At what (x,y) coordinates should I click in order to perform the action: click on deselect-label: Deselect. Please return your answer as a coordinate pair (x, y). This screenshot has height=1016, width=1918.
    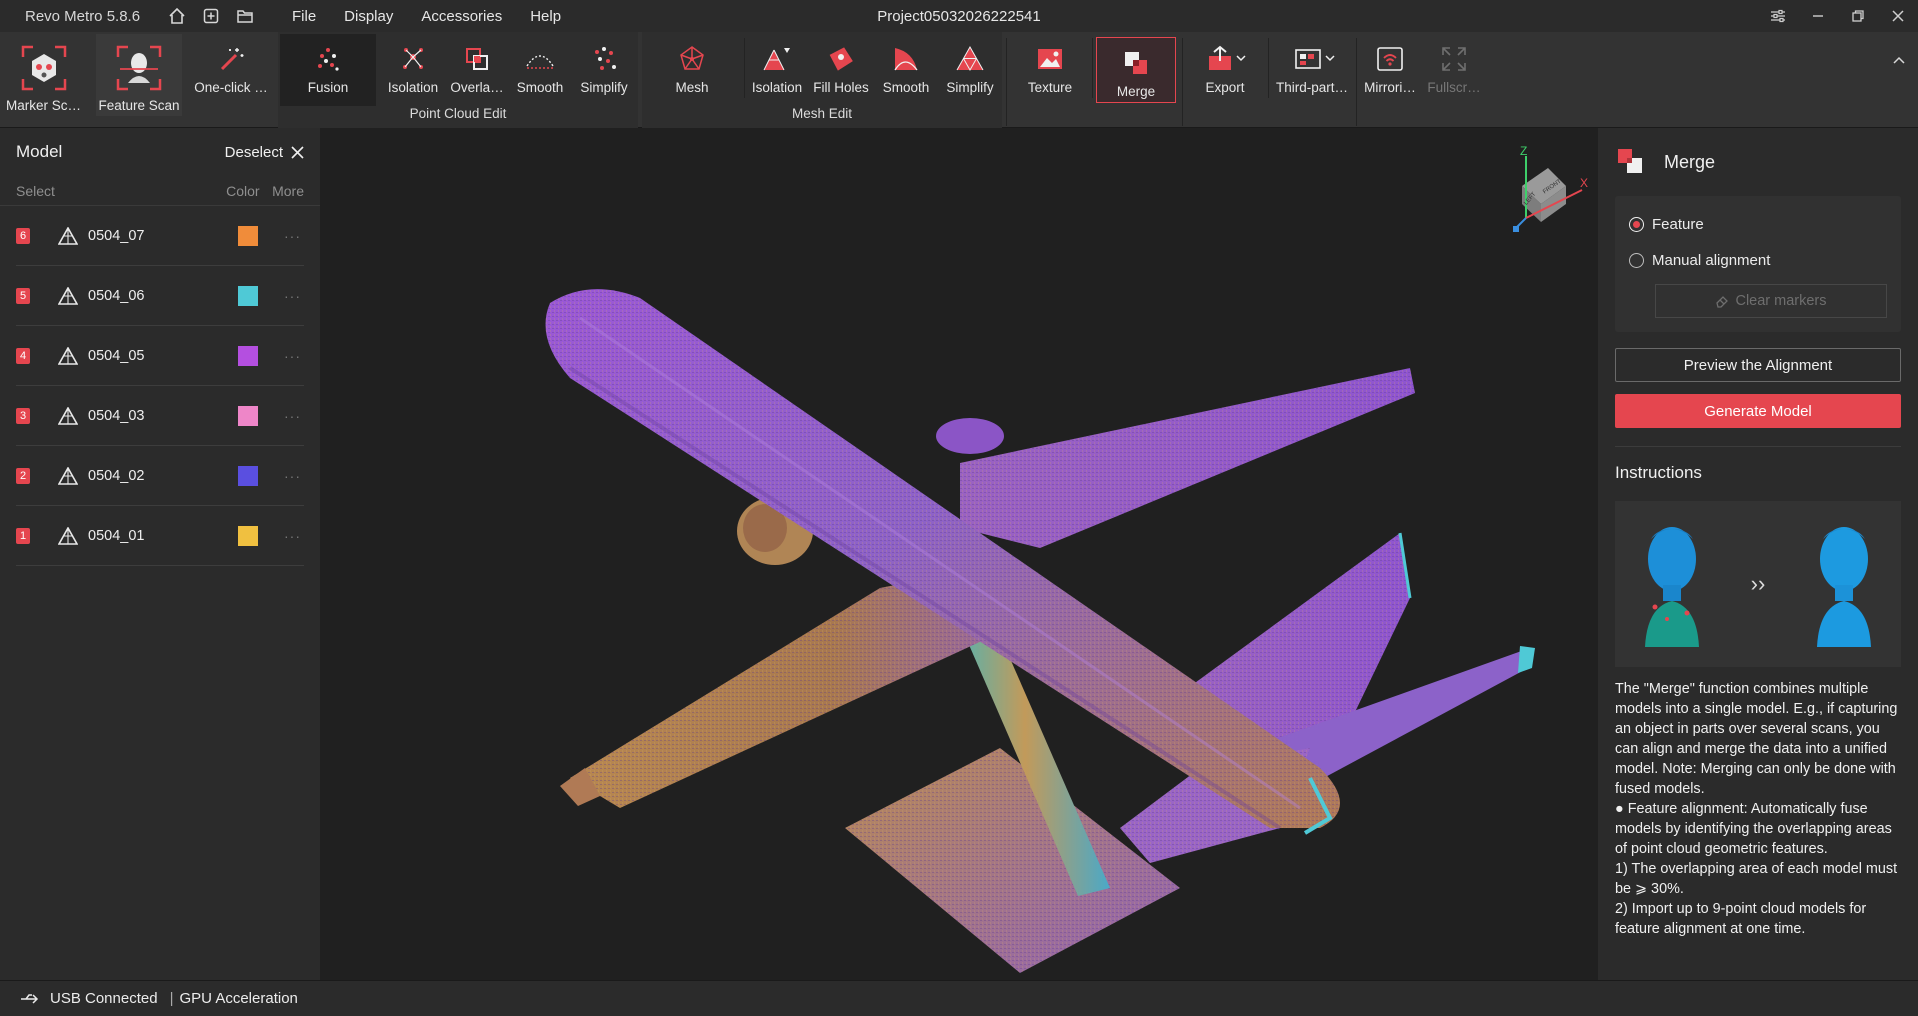
    Looking at the image, I should click on (253, 152).